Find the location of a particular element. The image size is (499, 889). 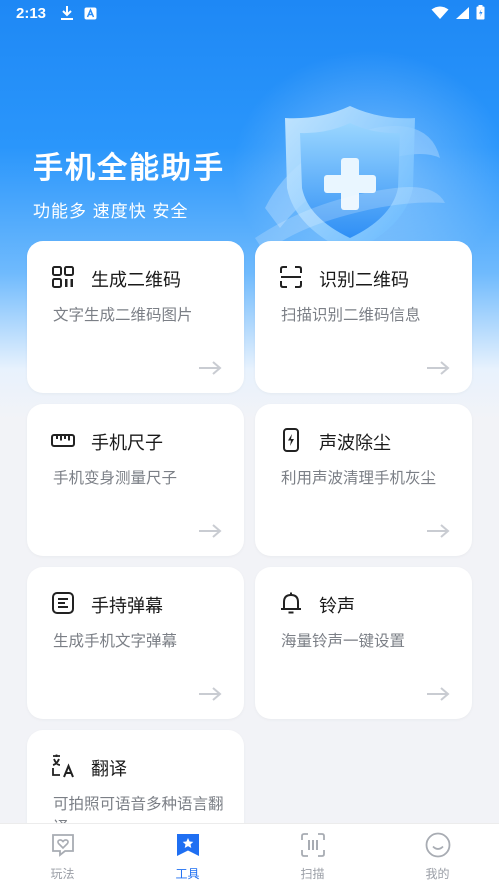

card-title: 手持弹幕 is located at coordinates (127, 606).